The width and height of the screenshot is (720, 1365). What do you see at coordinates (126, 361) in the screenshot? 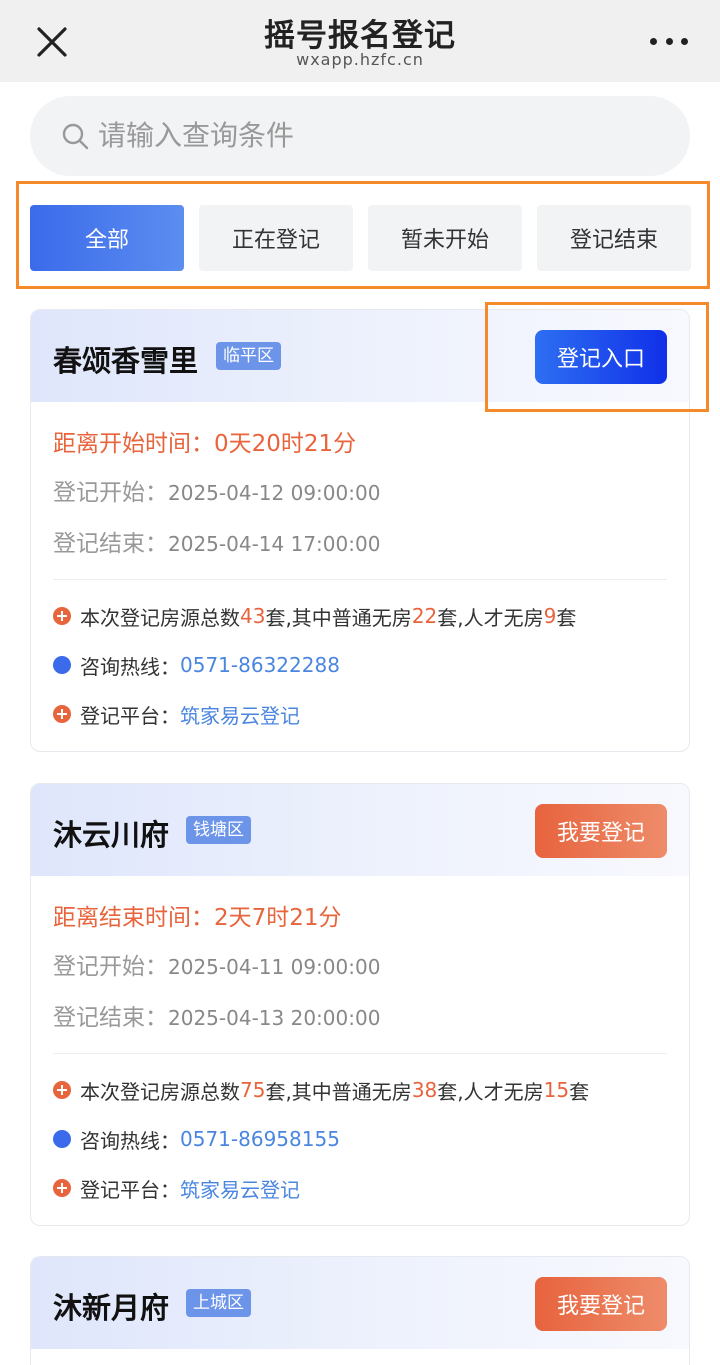
I see `project-name: 春颂香雪里` at bounding box center [126, 361].